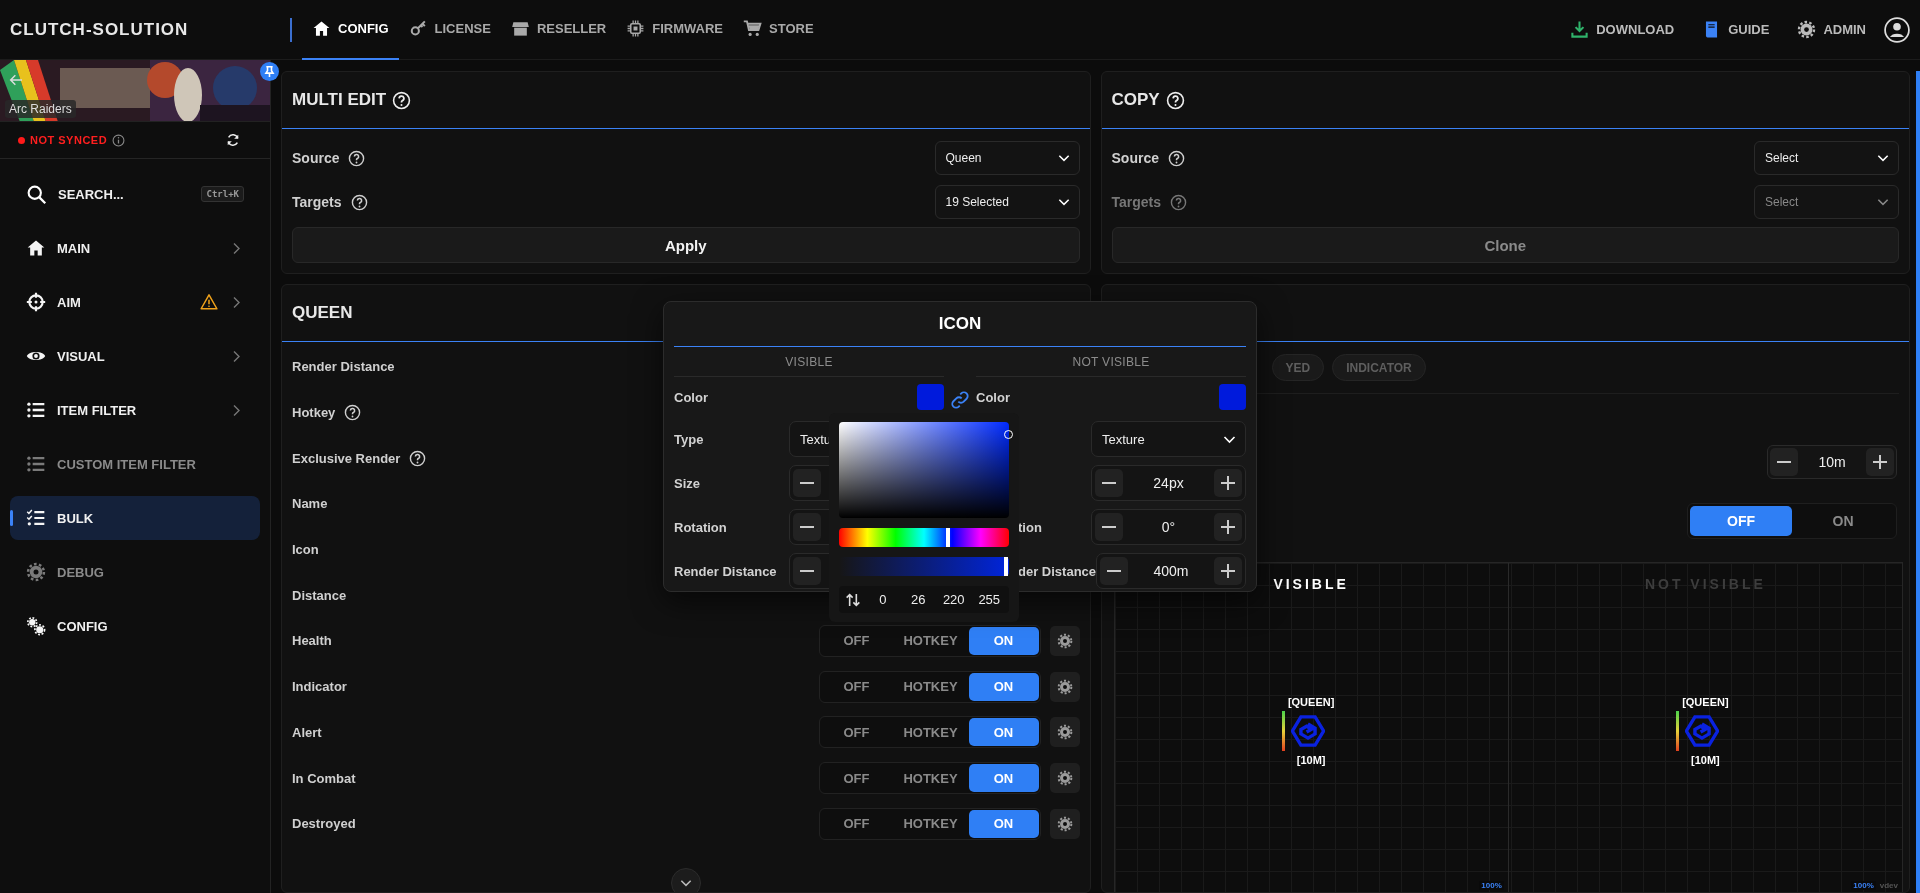 The image size is (1920, 893). What do you see at coordinates (135, 356) in the screenshot?
I see `sidebar-item: VISUAL` at bounding box center [135, 356].